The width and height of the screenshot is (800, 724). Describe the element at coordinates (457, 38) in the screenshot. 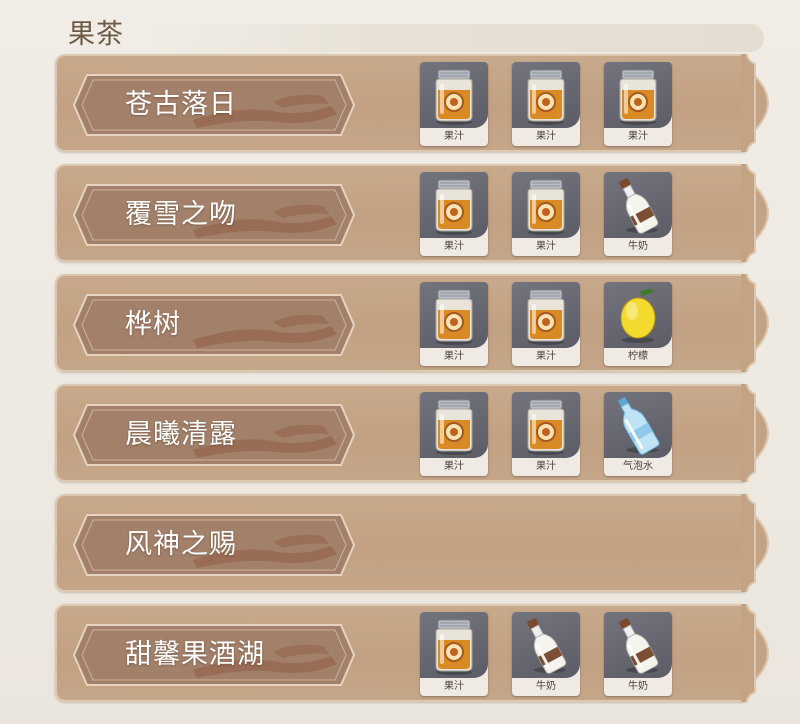

I see `header-bar` at that location.